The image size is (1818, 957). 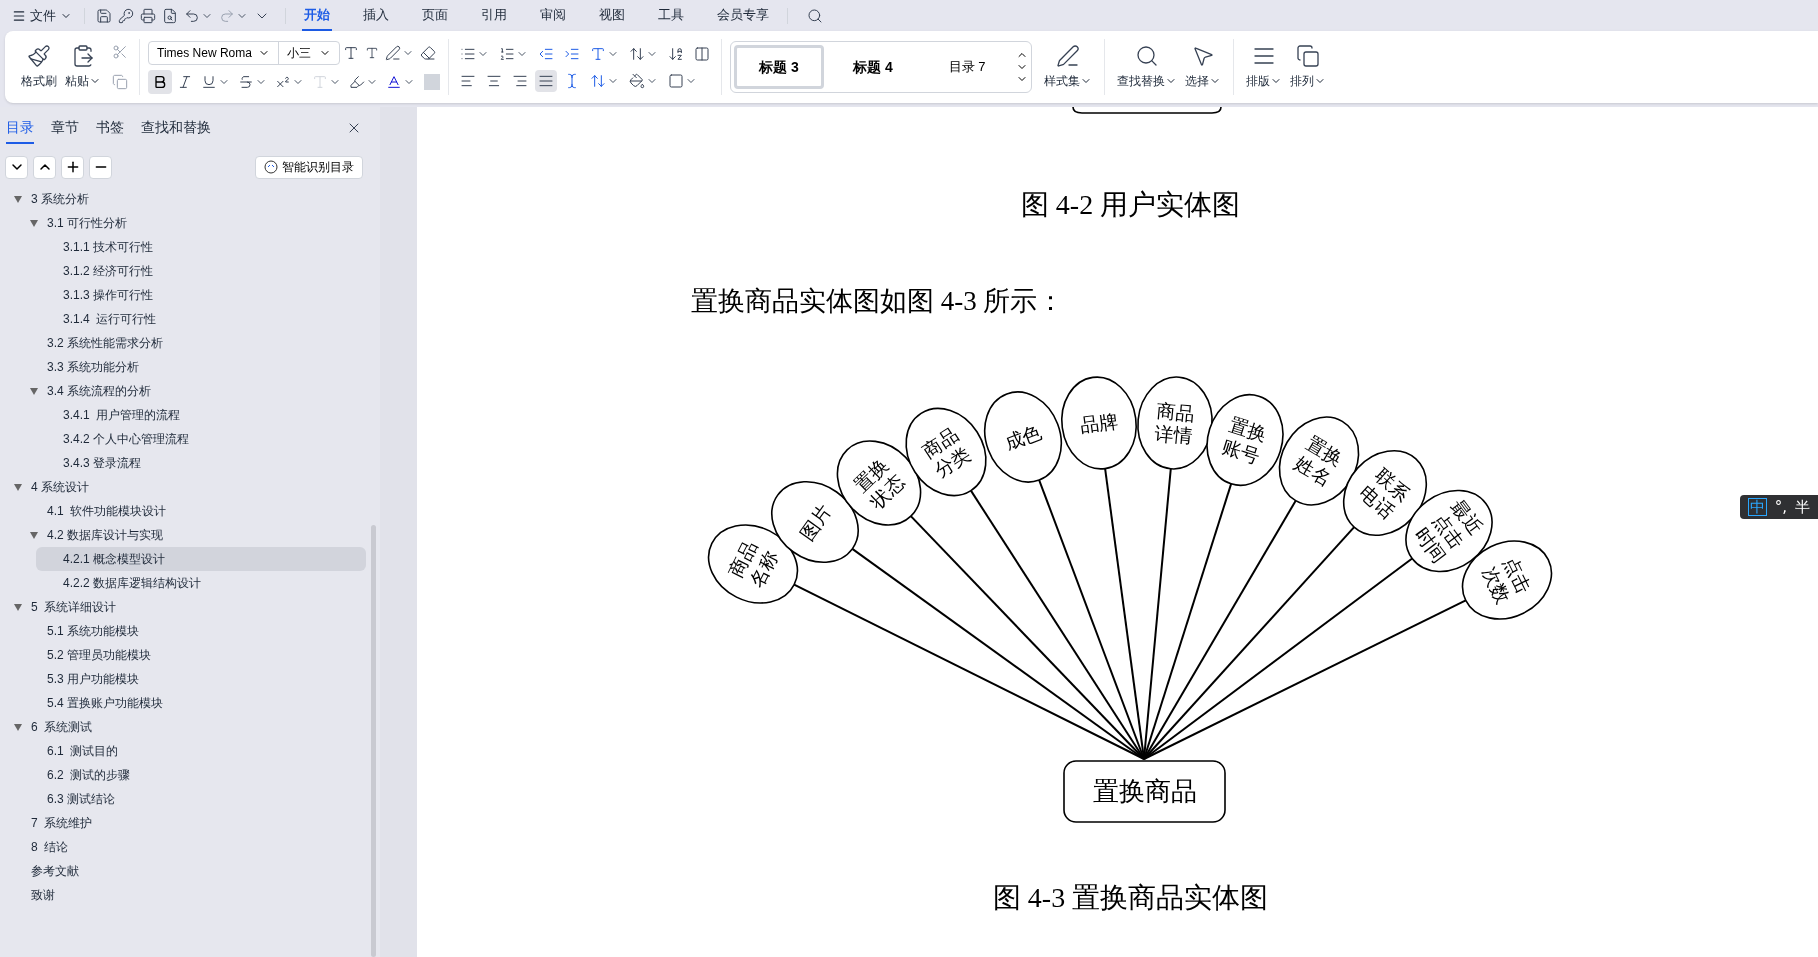 I want to click on key-icon, so click(x=126, y=15).